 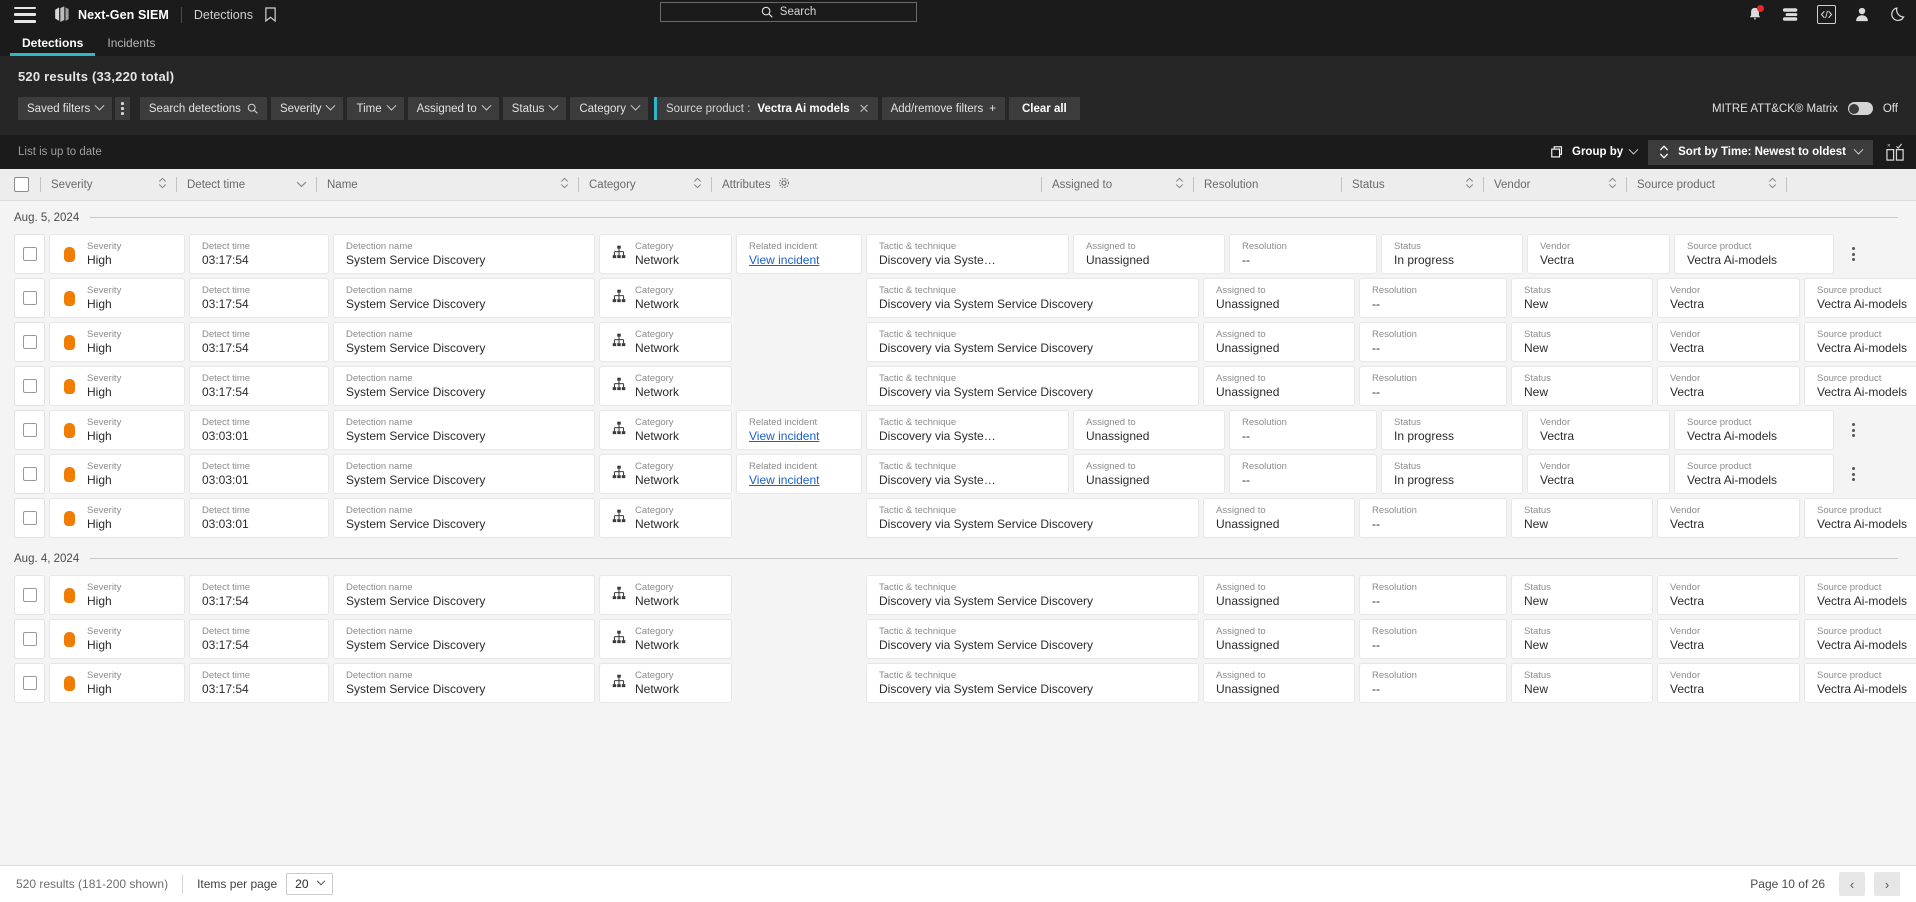 What do you see at coordinates (203, 108) in the screenshot?
I see `search-detections-input: Search detections` at bounding box center [203, 108].